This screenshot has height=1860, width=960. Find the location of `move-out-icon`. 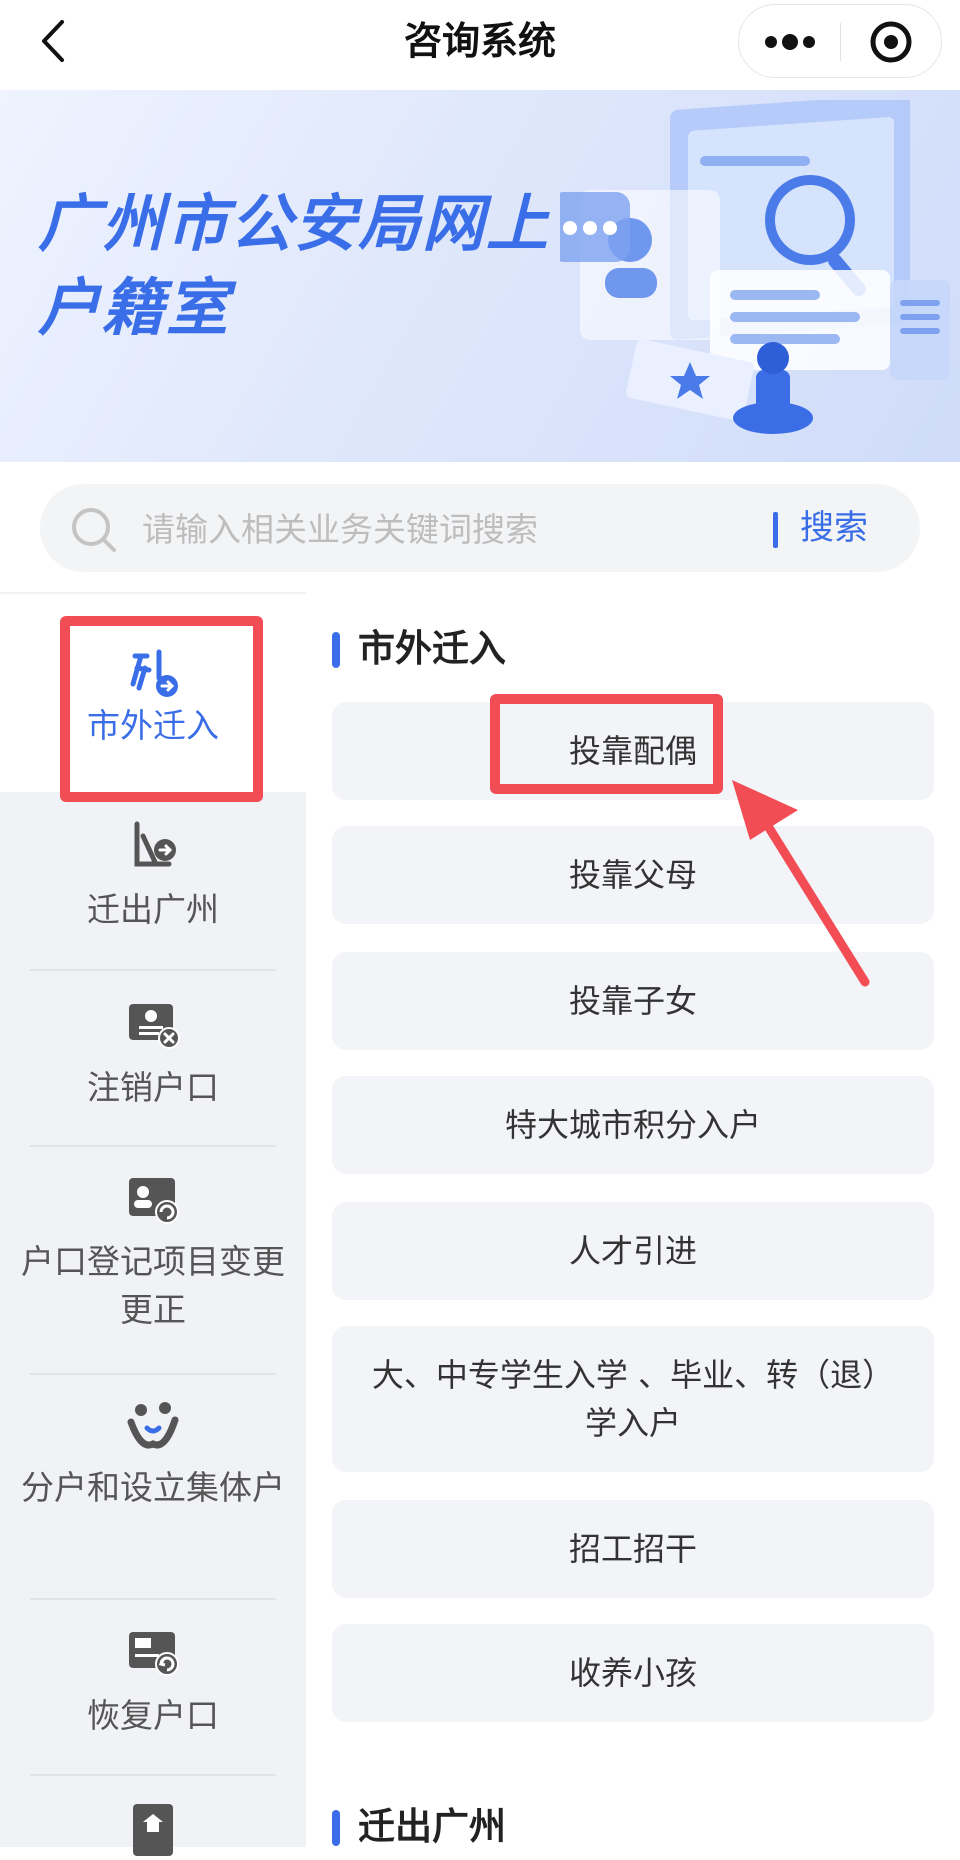

move-out-icon is located at coordinates (155, 844).